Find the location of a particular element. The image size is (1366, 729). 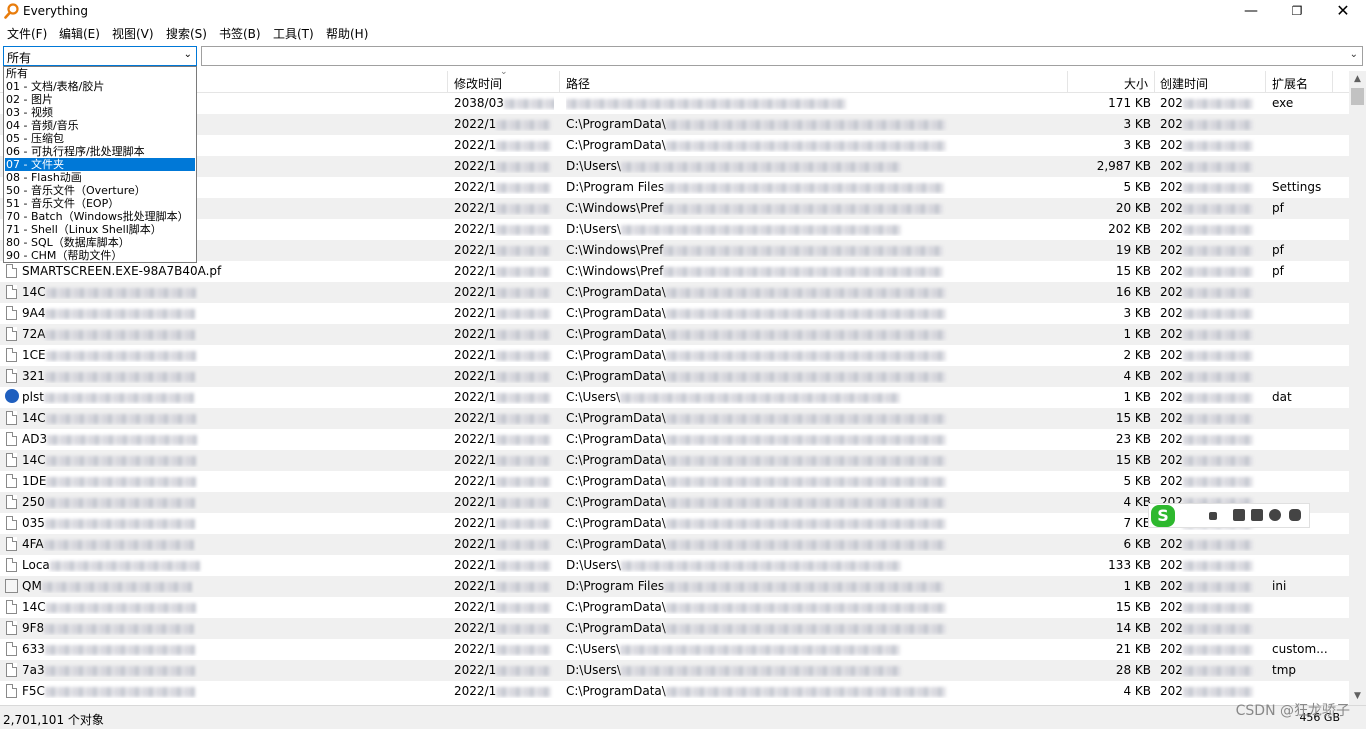

scroll-down-arrow-icon: ▼ is located at coordinates (1357, 696).